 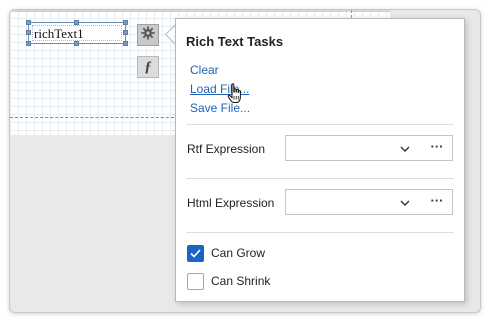 I want to click on resize-handle-bottom-left, so click(x=28, y=43).